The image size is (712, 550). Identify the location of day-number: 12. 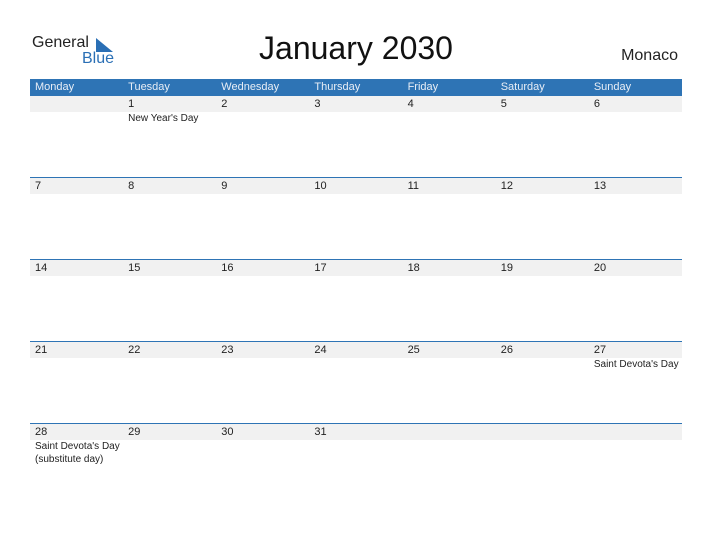
(506, 186).